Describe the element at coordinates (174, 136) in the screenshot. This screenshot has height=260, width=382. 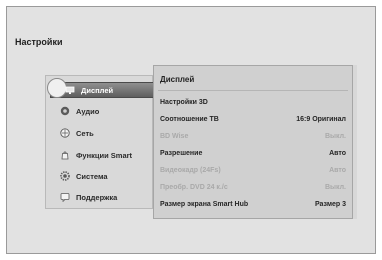
I see `setting-label: BD Wise` at that location.